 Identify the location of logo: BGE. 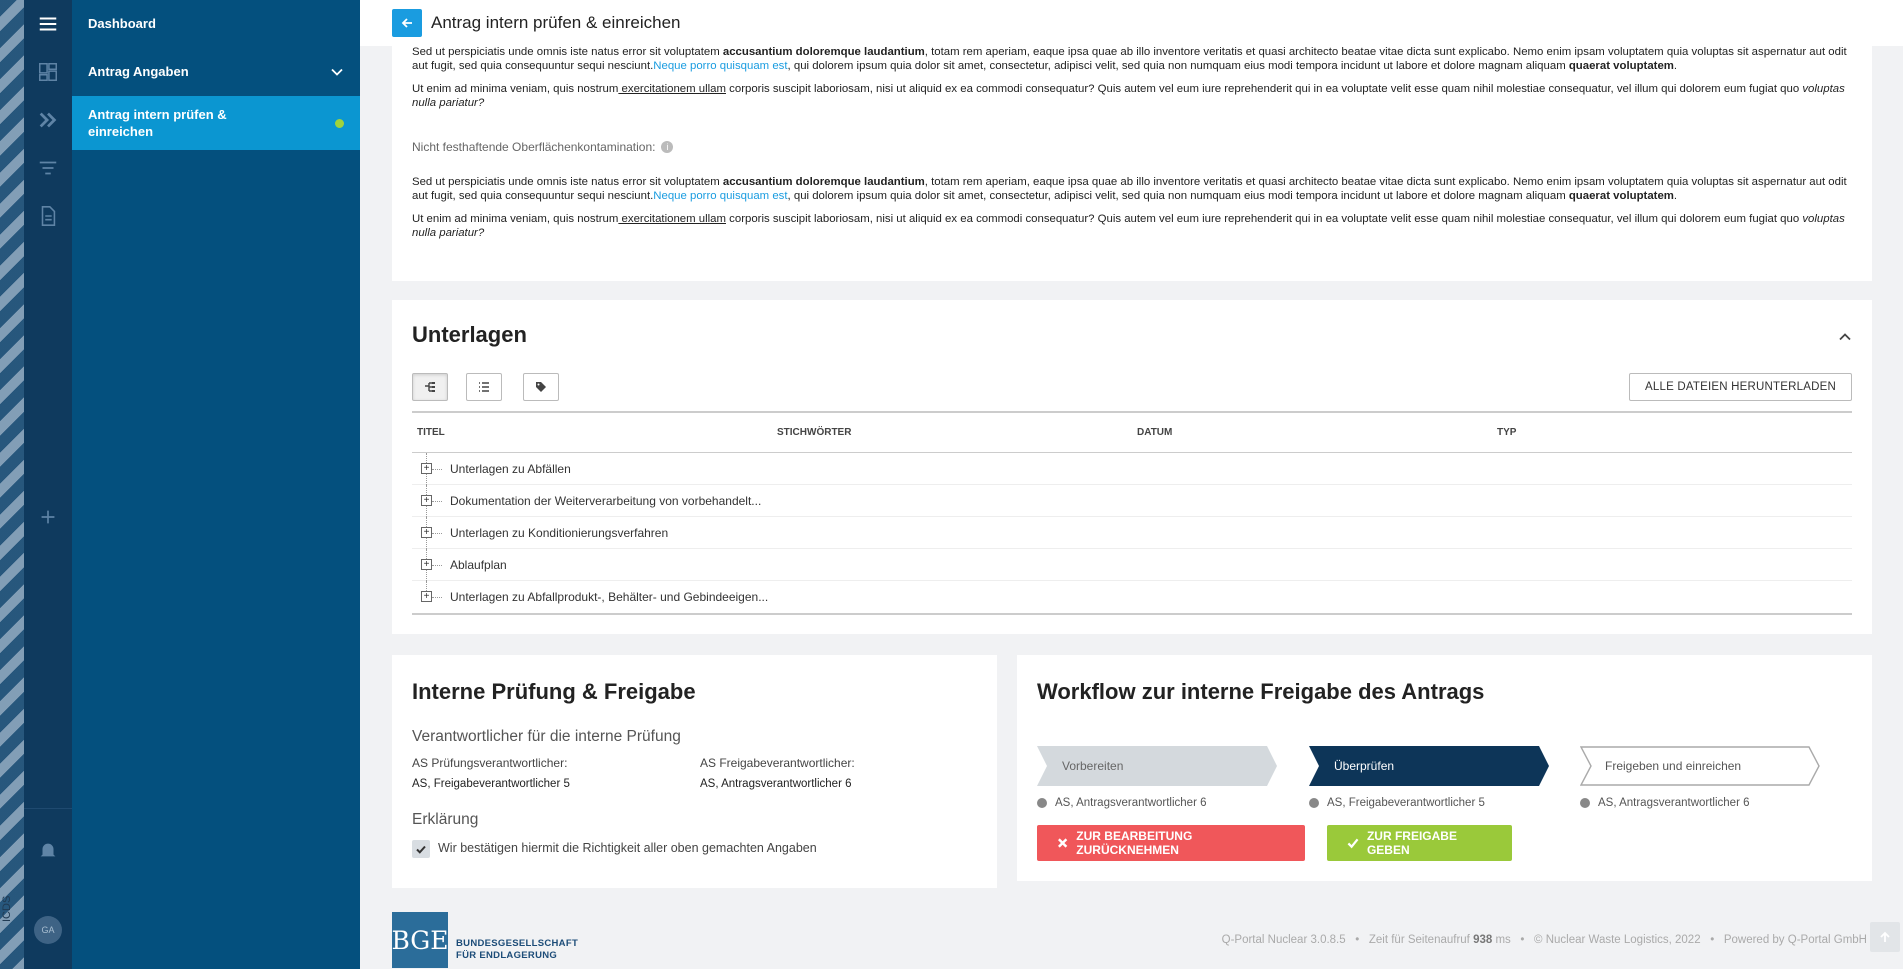
(420, 940).